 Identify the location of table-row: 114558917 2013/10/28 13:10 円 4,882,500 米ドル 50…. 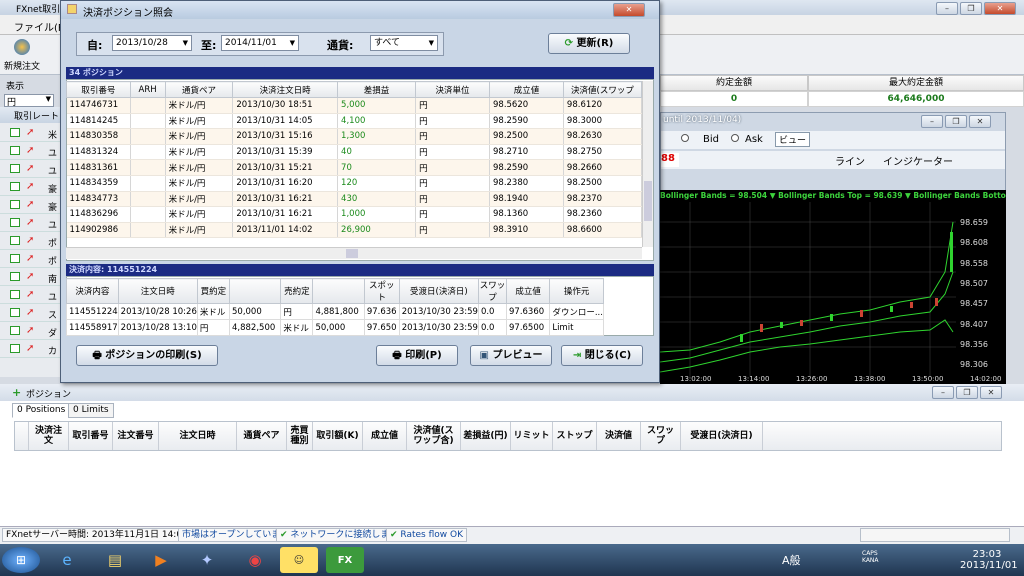
(335, 327).